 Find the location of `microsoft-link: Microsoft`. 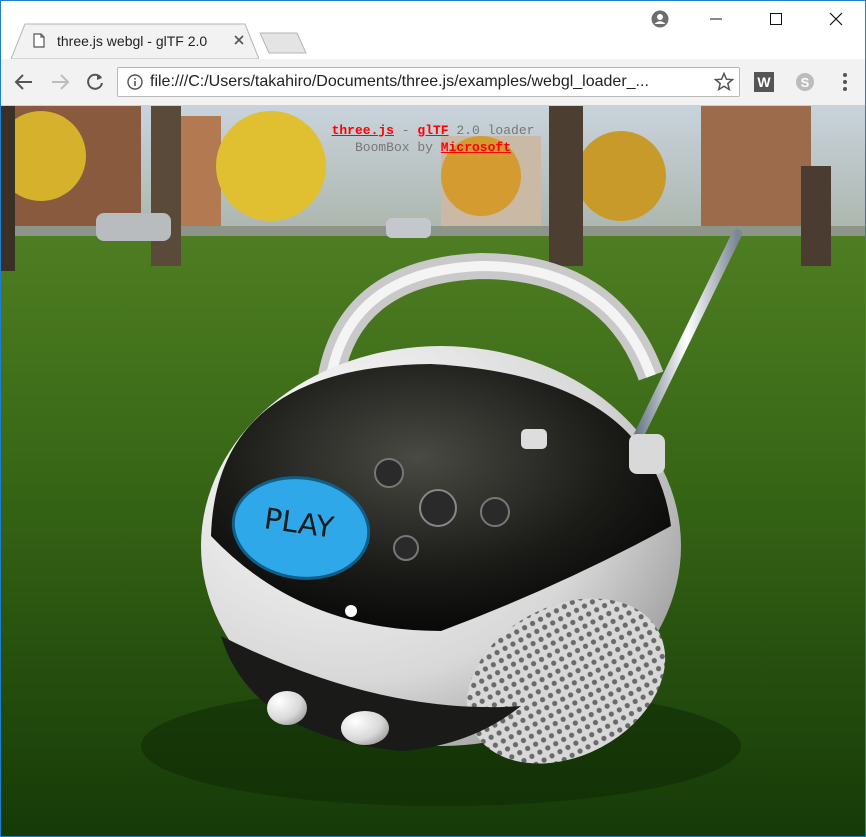

microsoft-link: Microsoft is located at coordinates (476, 147).